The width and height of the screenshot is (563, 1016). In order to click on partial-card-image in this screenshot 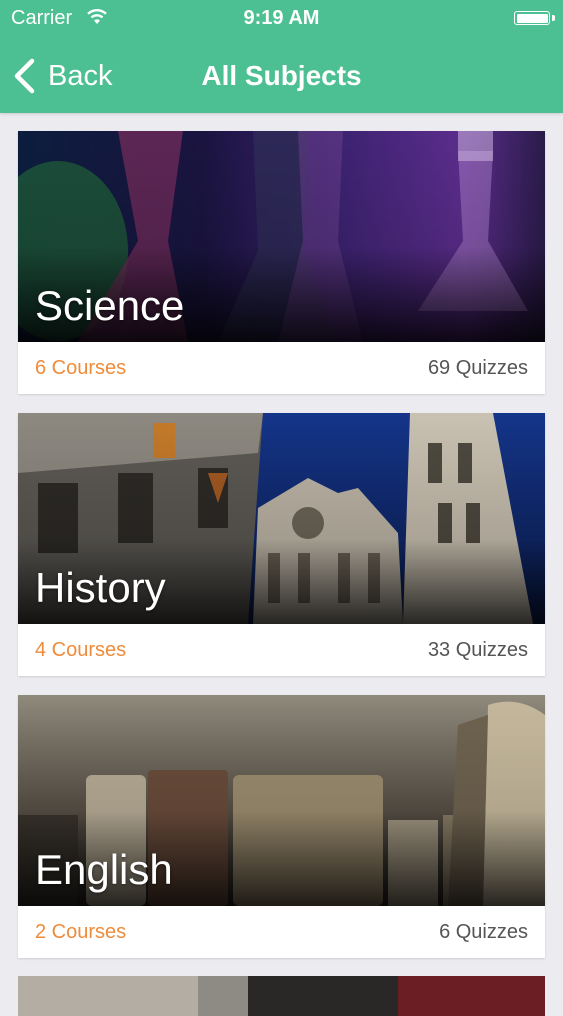, I will do `click(281, 996)`.